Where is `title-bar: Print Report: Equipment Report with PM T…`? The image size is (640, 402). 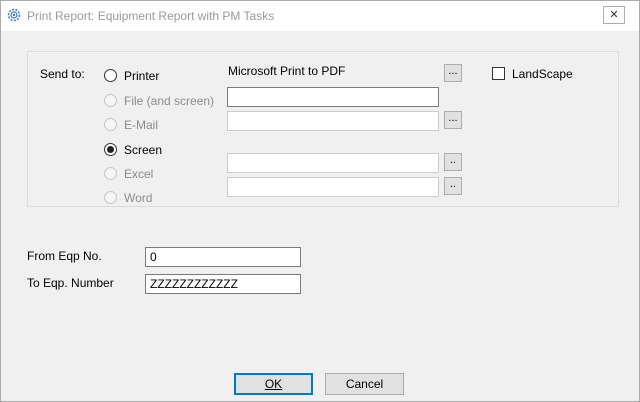 title-bar: Print Report: Equipment Report with PM T… is located at coordinates (320, 16).